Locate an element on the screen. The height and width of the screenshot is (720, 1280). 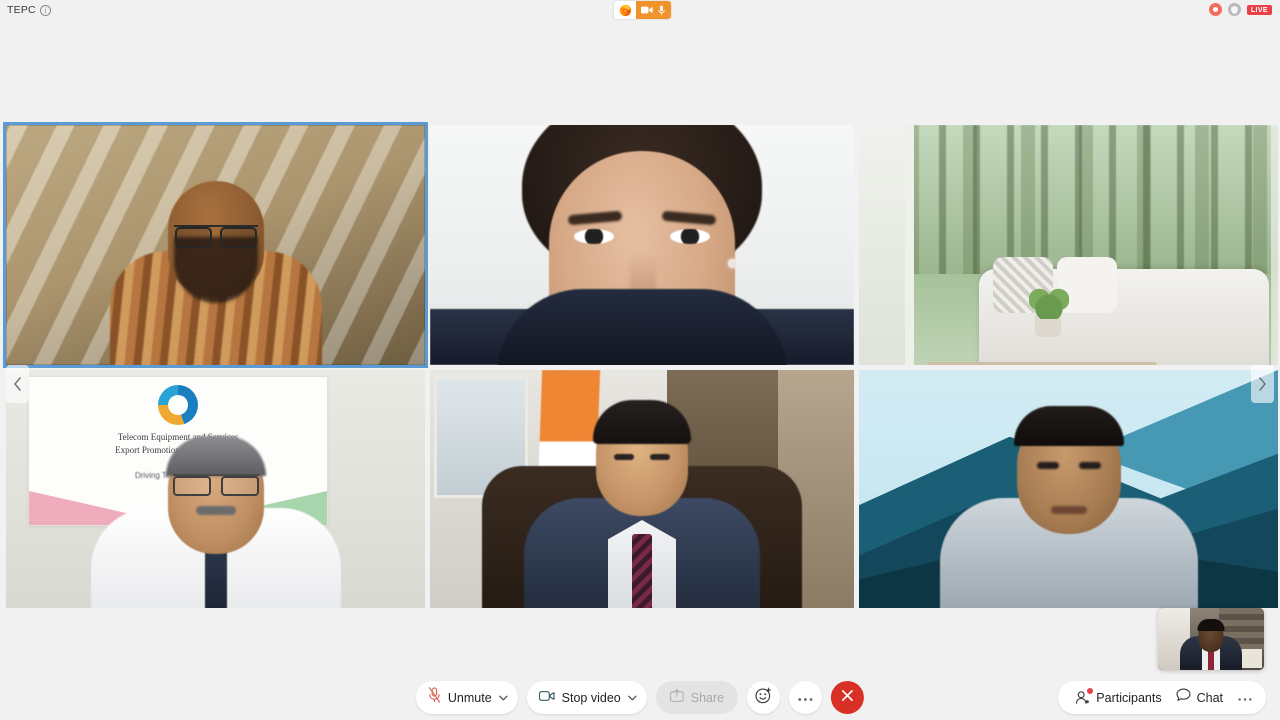
unmute-button: Unmute is located at coordinates (466, 697).